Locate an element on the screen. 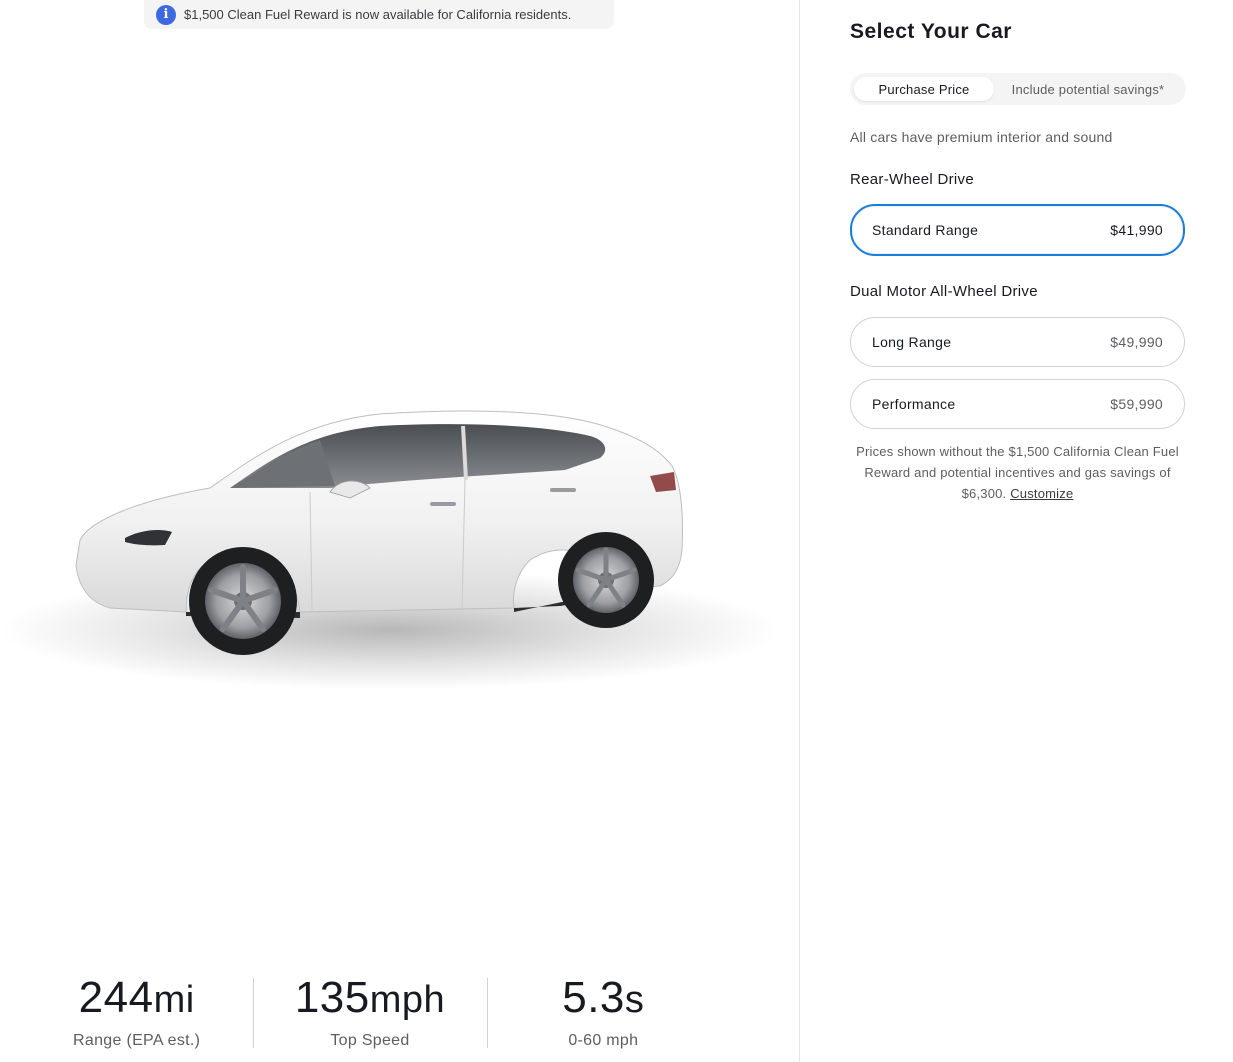 The image size is (1233, 1062). spec-acceleration: 5.3s 0-60 mph is located at coordinates (603, 1012).